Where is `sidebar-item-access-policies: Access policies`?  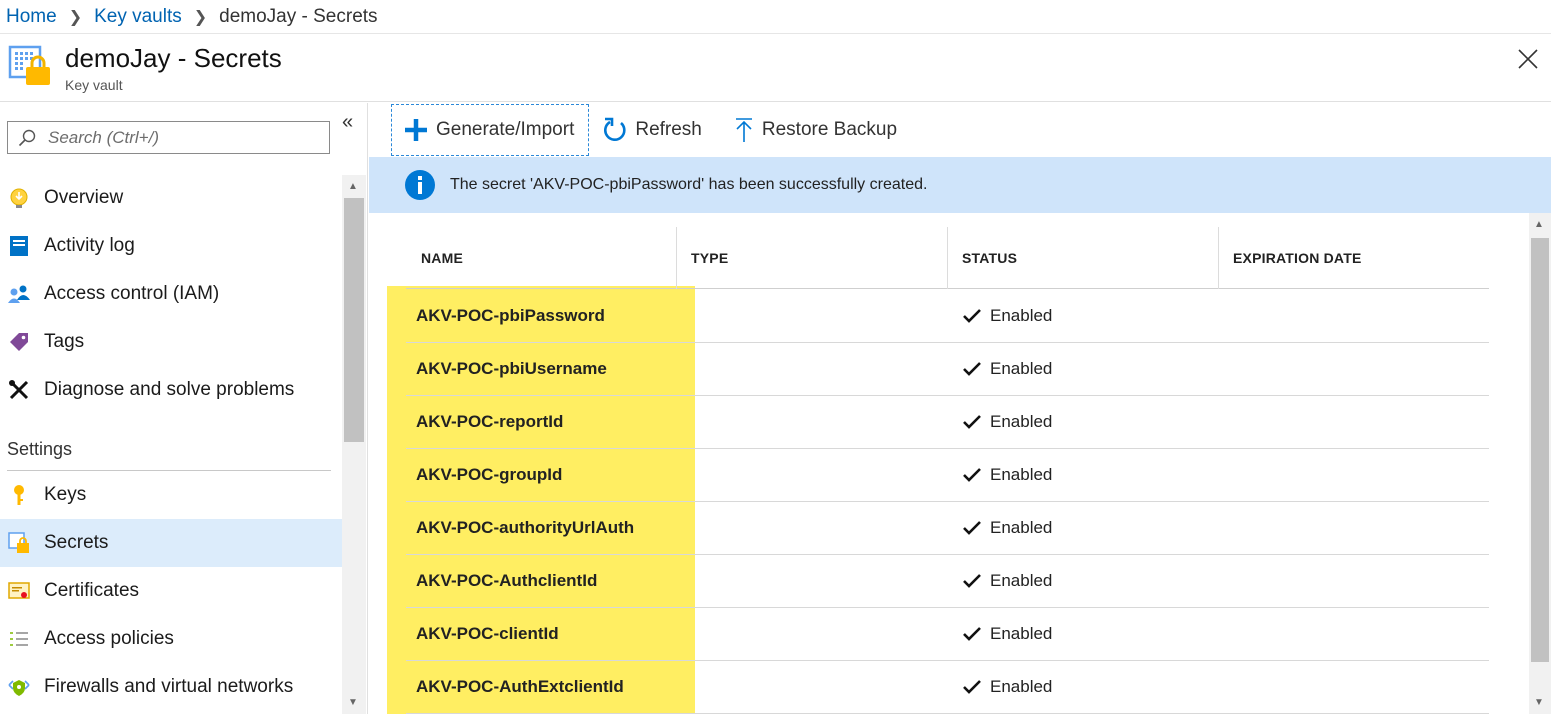
sidebar-item-access-policies: Access policies is located at coordinates (171, 639).